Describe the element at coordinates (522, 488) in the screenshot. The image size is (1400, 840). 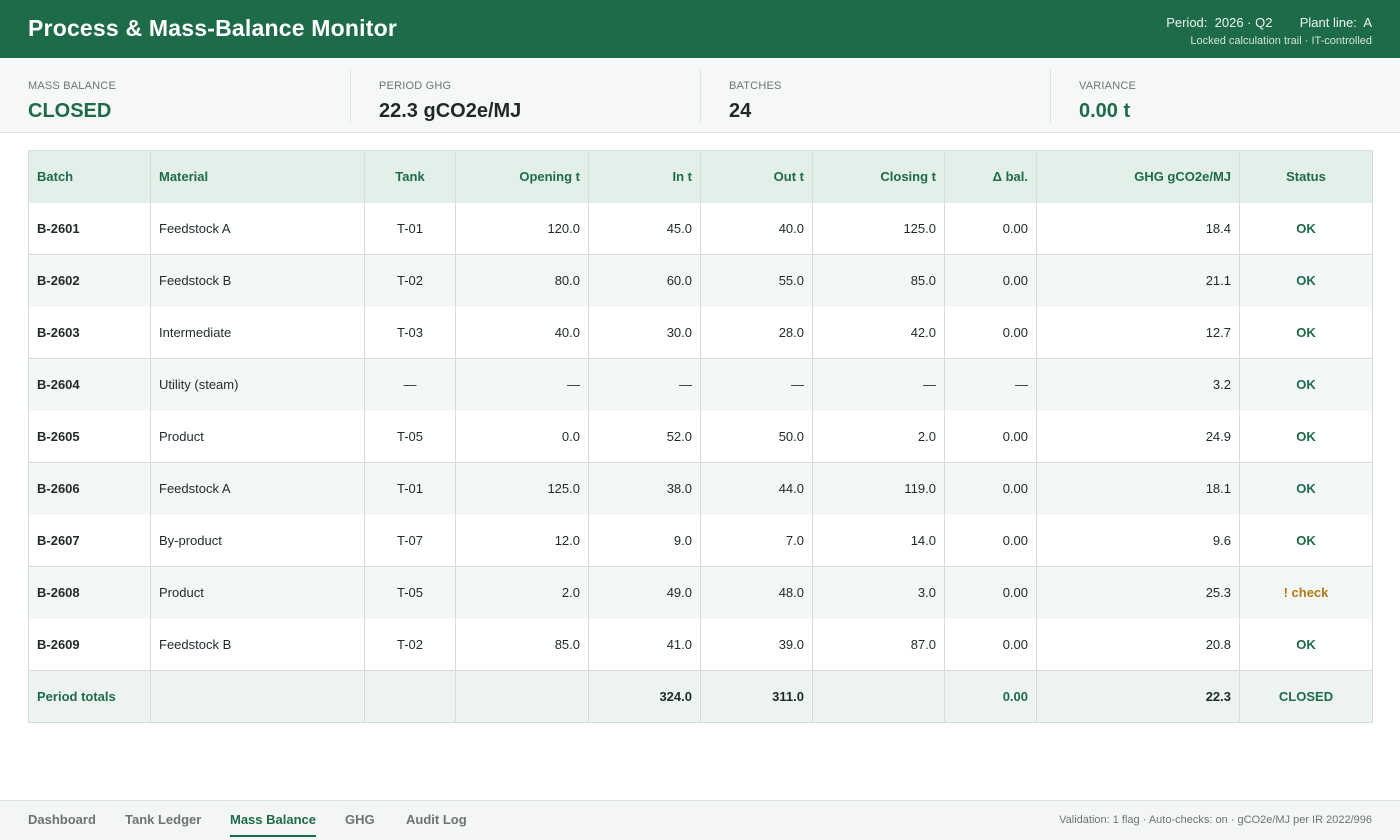
I see `cell-opening: 125.0` at that location.